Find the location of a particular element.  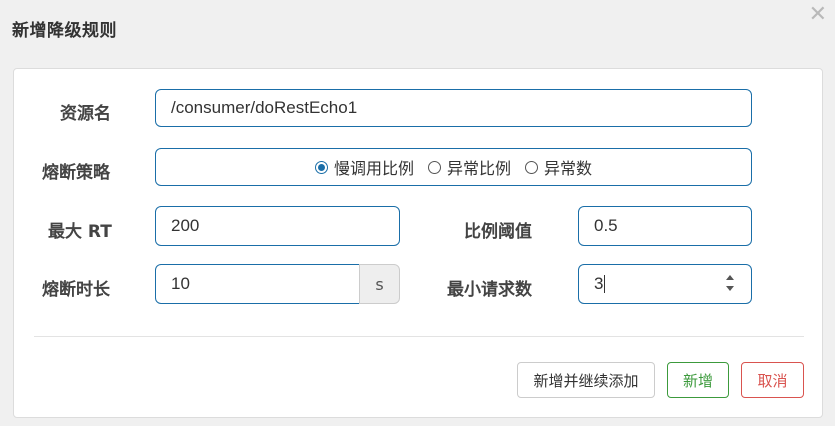

min-requests-input: 3 is located at coordinates (665, 284).